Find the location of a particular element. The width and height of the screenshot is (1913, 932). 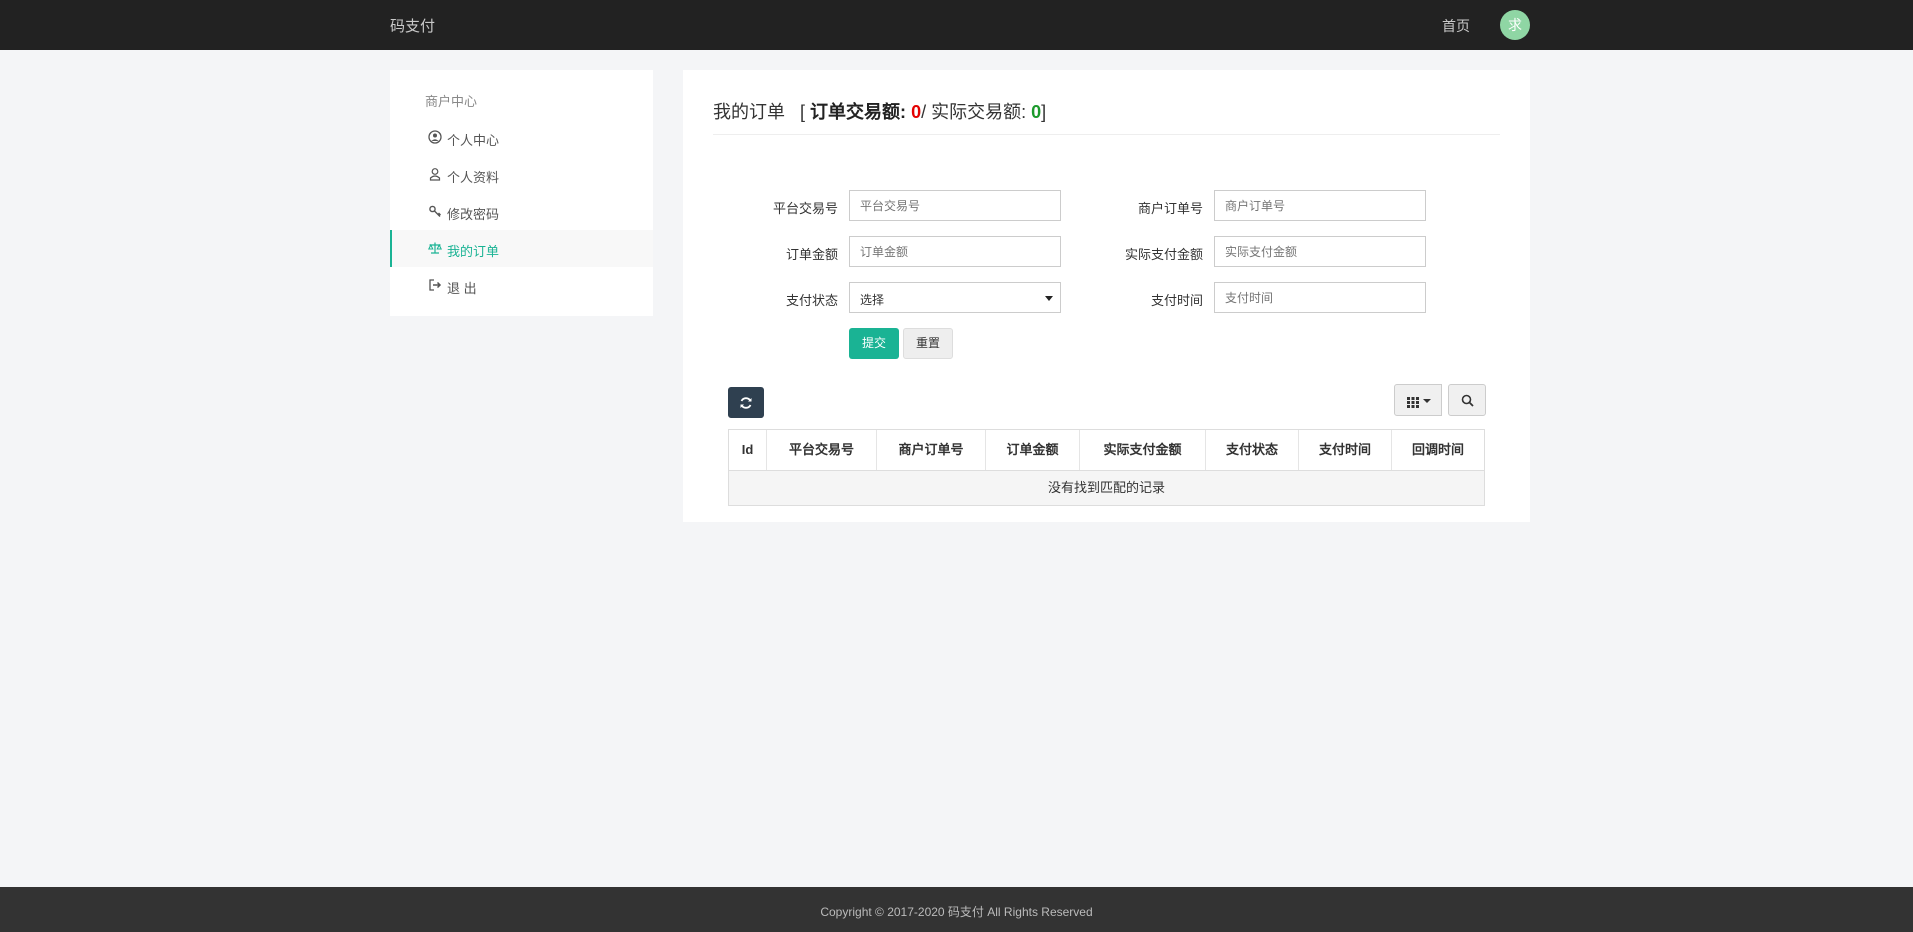

bracket-open: [ is located at coordinates (803, 112).